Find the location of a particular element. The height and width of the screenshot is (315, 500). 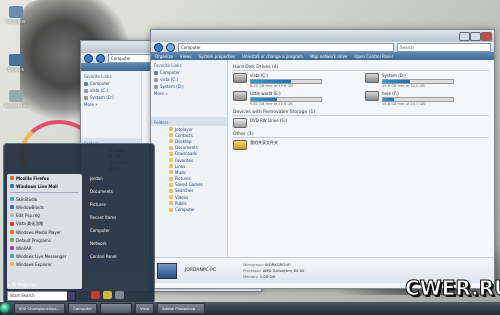

desktop-icon-network: Network is located at coordinates (16, 63).